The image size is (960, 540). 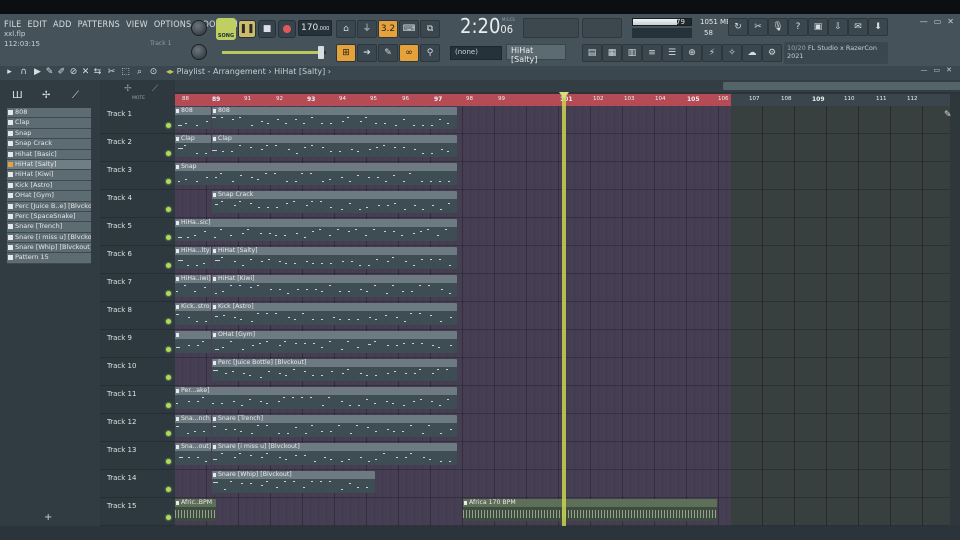 What do you see at coordinates (334, 202) in the screenshot?
I see `pattern-clip: Snap Crack` at bounding box center [334, 202].